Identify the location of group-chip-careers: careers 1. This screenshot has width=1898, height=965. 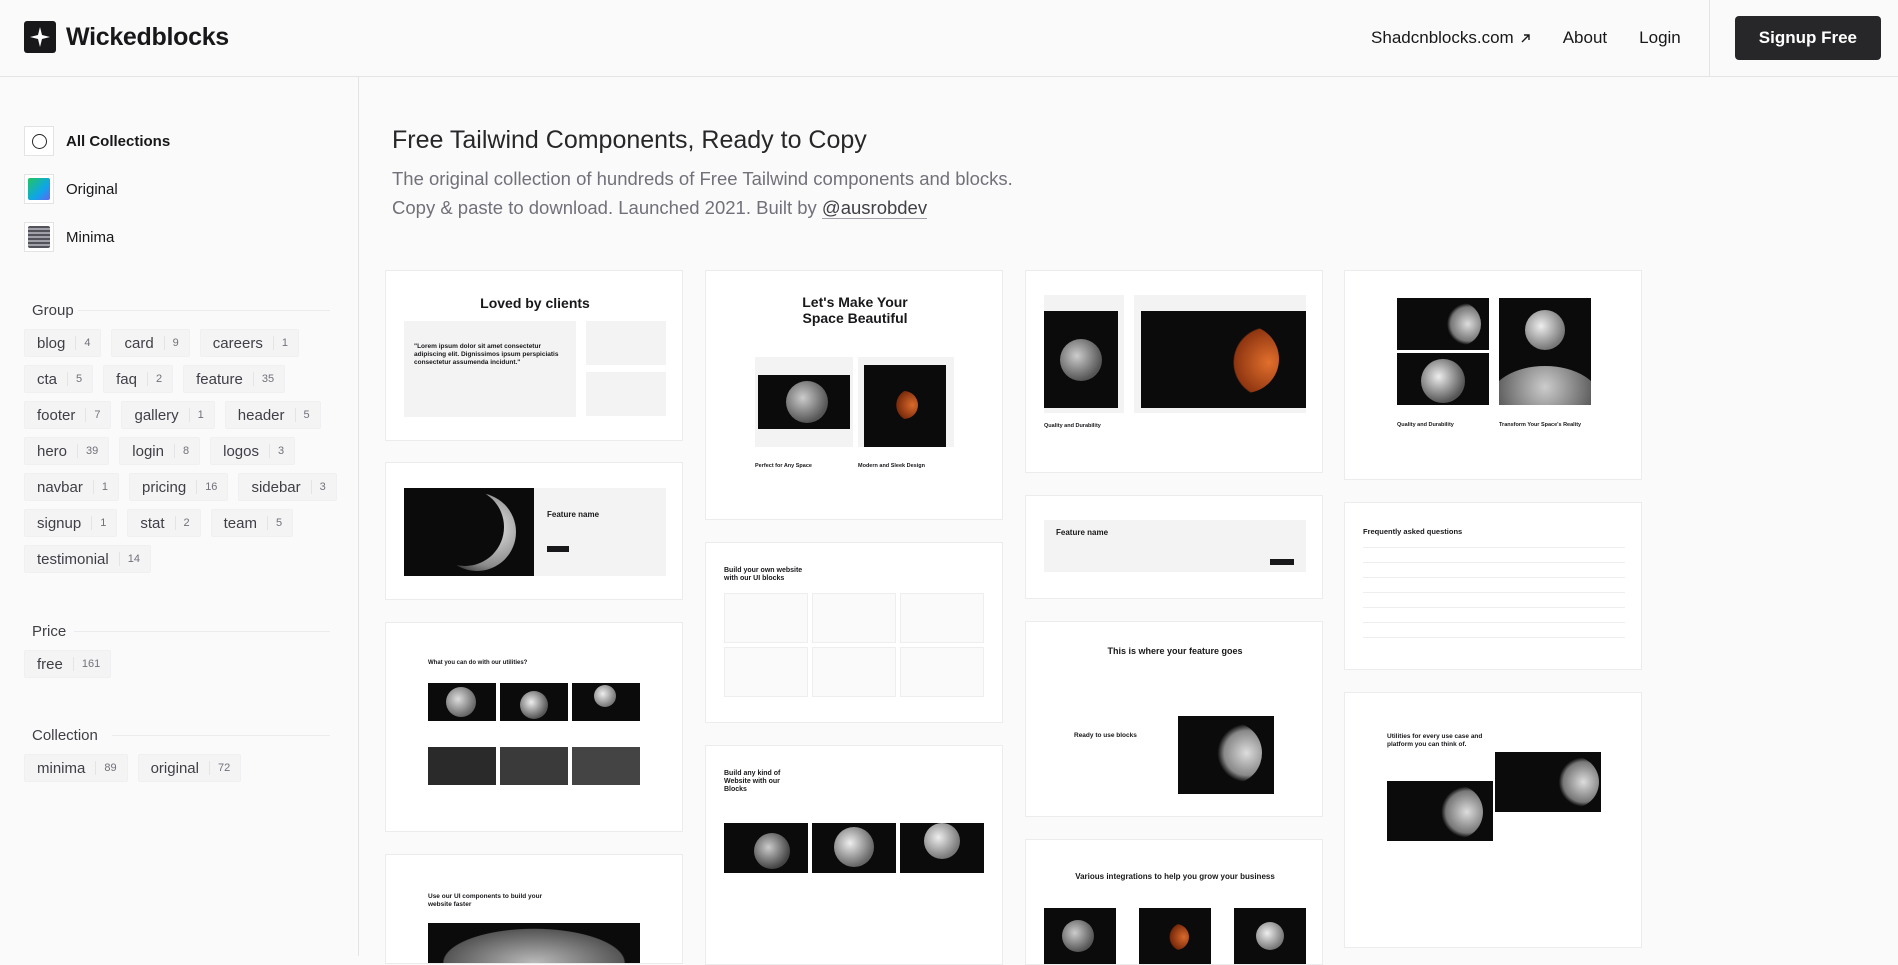
(249, 343).